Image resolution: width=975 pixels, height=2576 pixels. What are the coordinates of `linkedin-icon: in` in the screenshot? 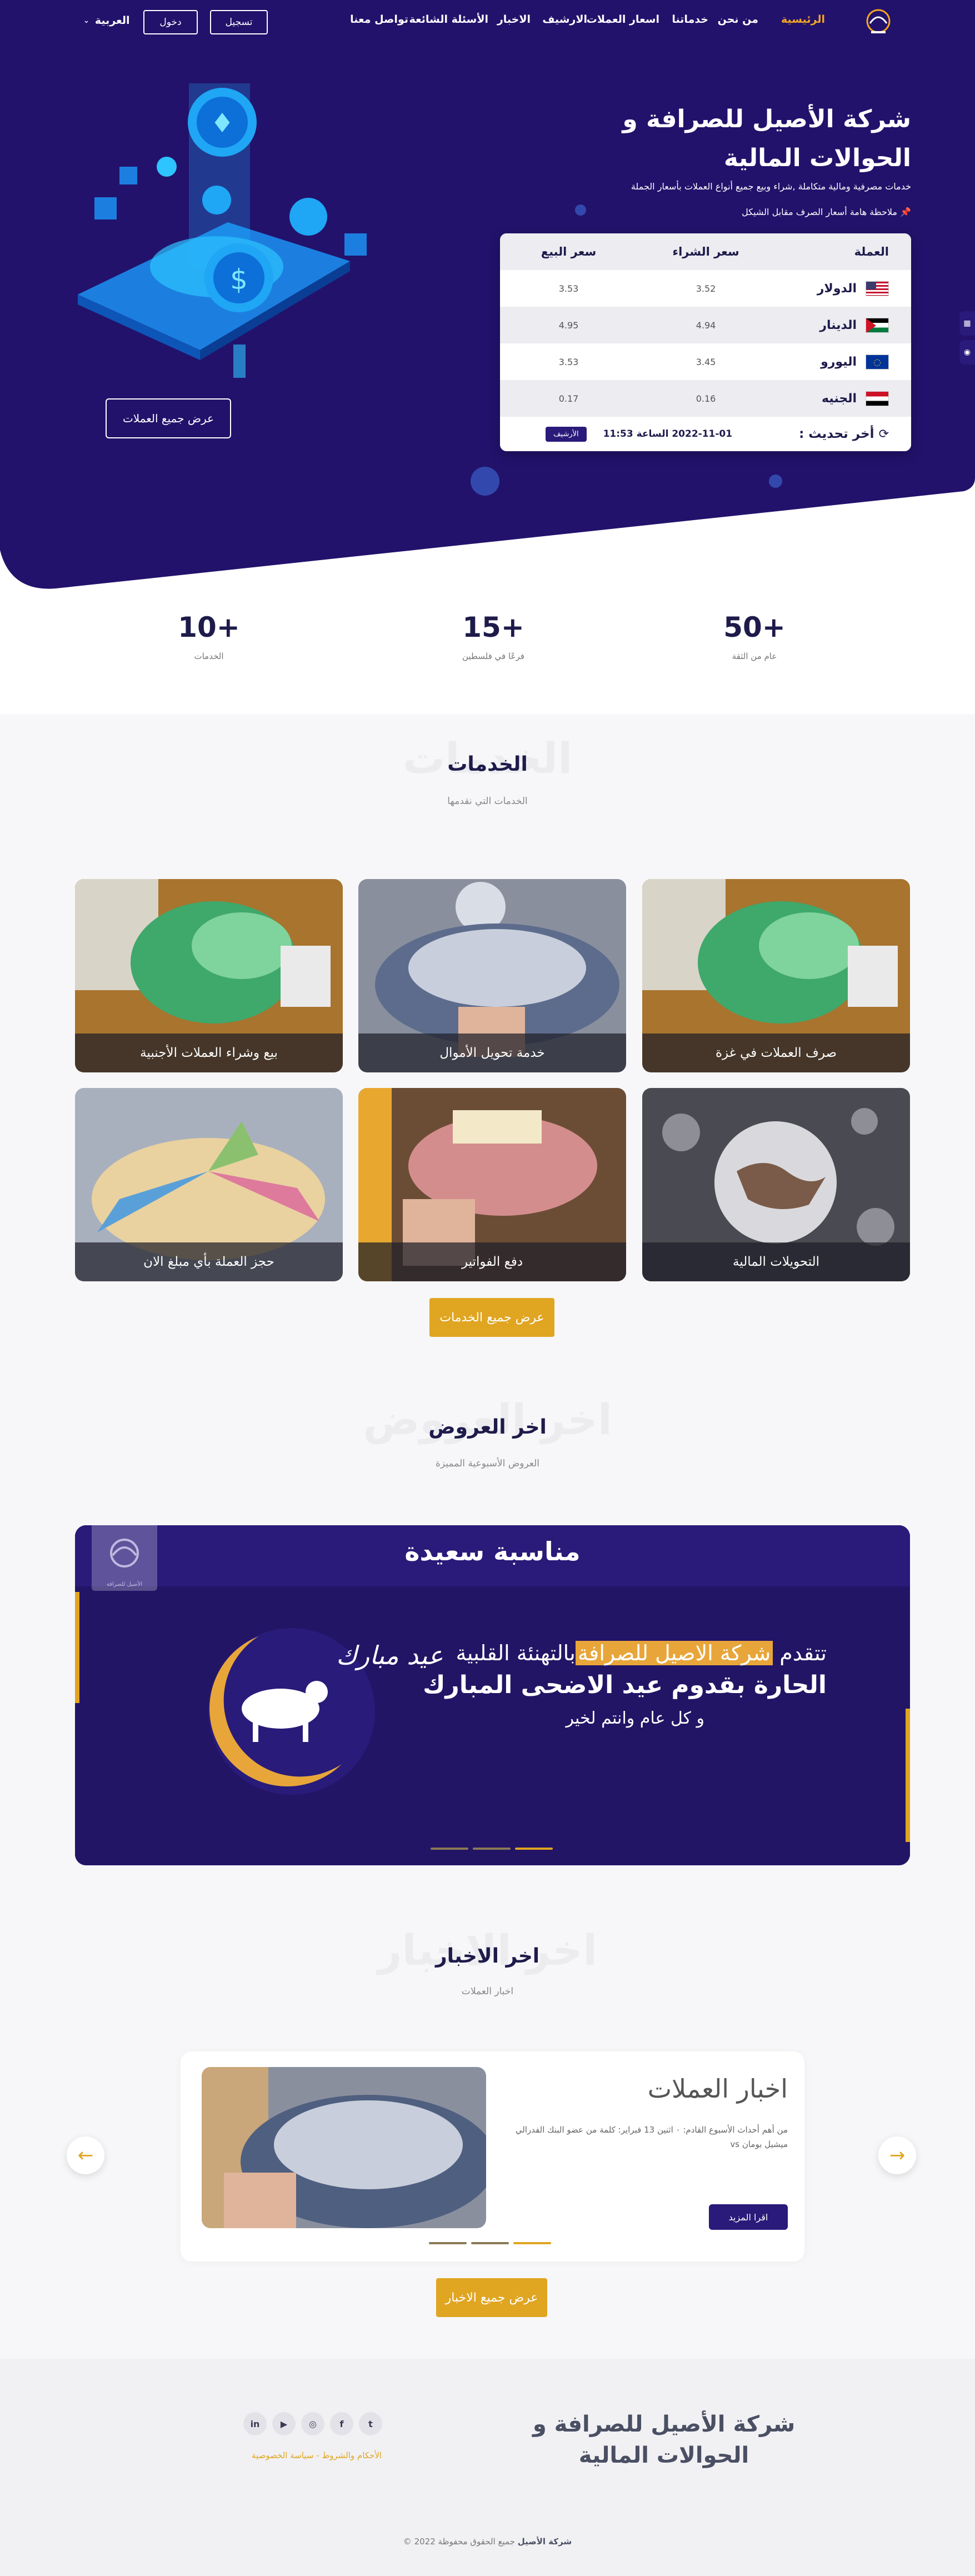 It's located at (255, 2423).